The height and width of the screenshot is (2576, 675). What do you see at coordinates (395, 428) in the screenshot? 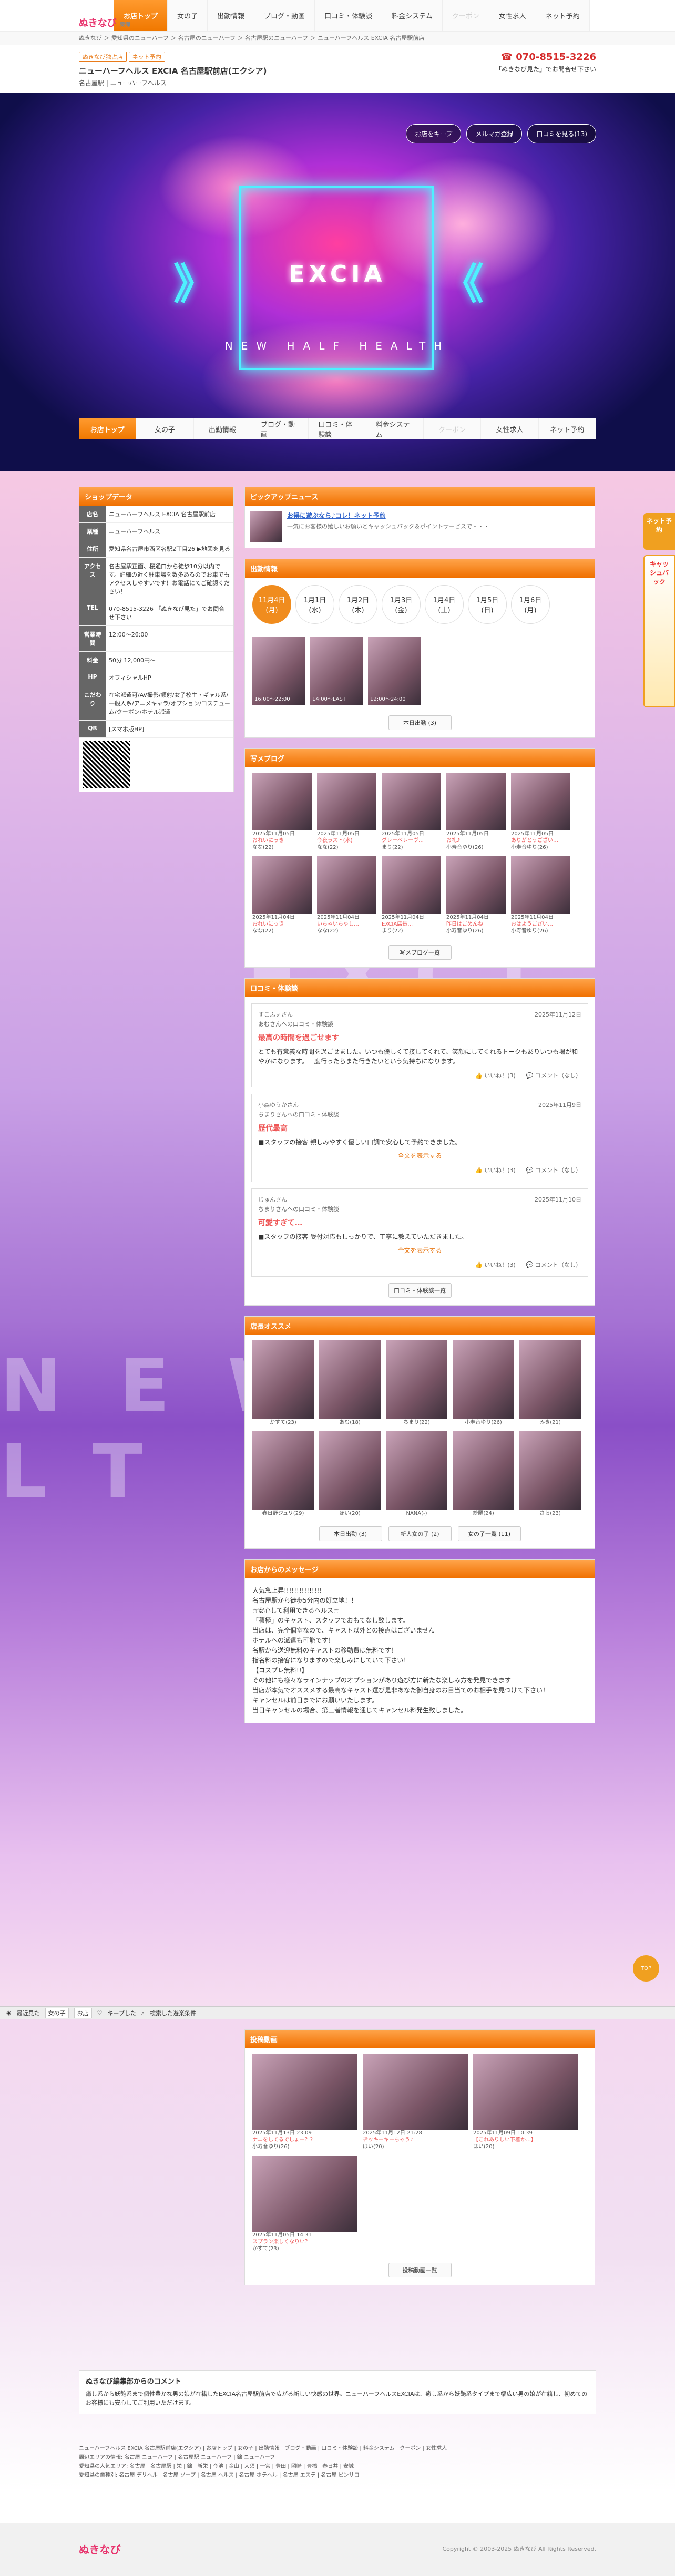
I see `subnav-item-5: 料金システム` at bounding box center [395, 428].